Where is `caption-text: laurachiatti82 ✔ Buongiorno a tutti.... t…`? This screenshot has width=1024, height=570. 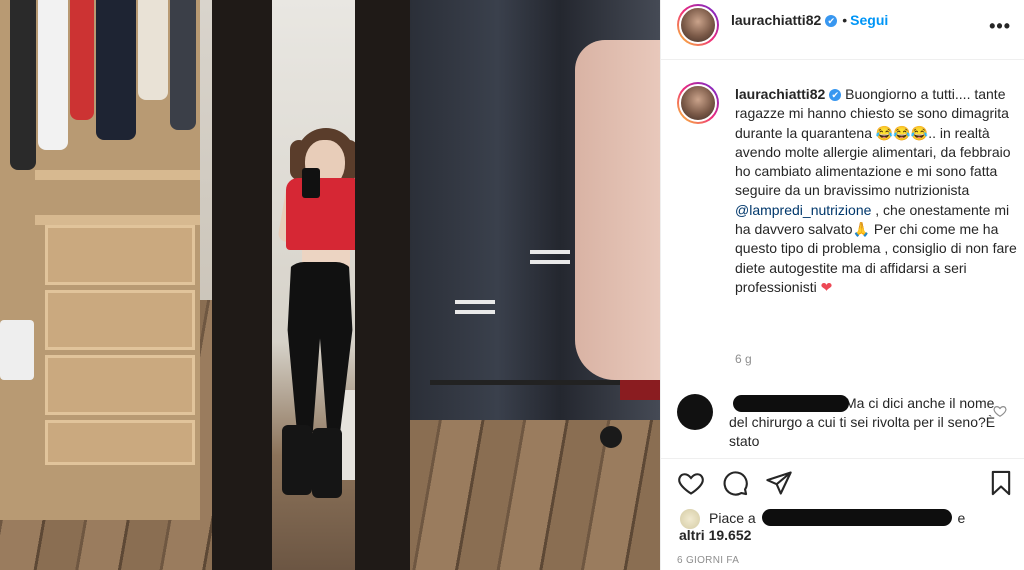 caption-text: laurachiatti82 ✔ Buongiorno a tutti.... t… is located at coordinates (876, 191).